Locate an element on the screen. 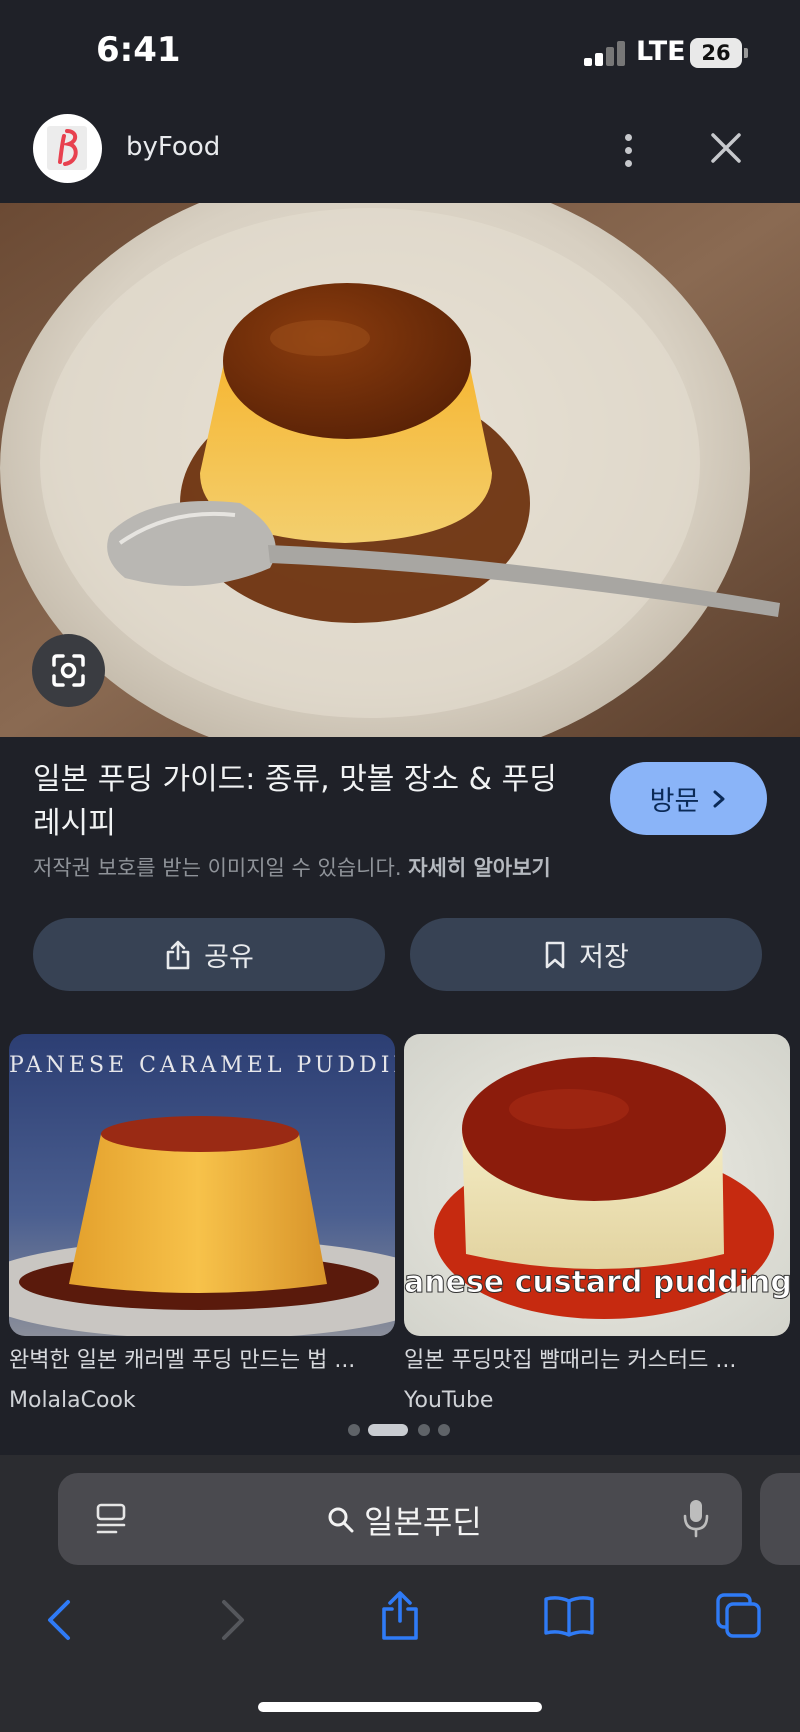 The image size is (800, 1732). battery-level: 26 is located at coordinates (716, 53).